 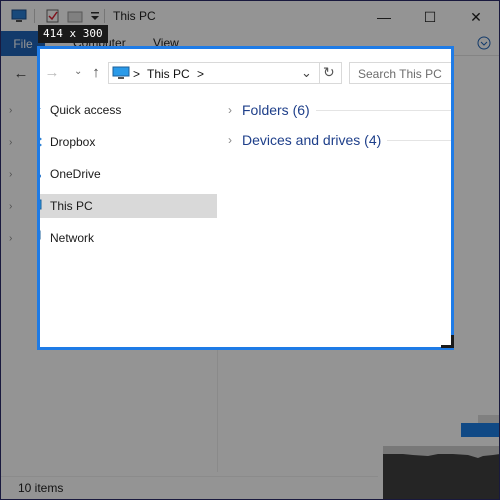 What do you see at coordinates (276, 110) in the screenshot?
I see `section-title: Folders (6)` at bounding box center [276, 110].